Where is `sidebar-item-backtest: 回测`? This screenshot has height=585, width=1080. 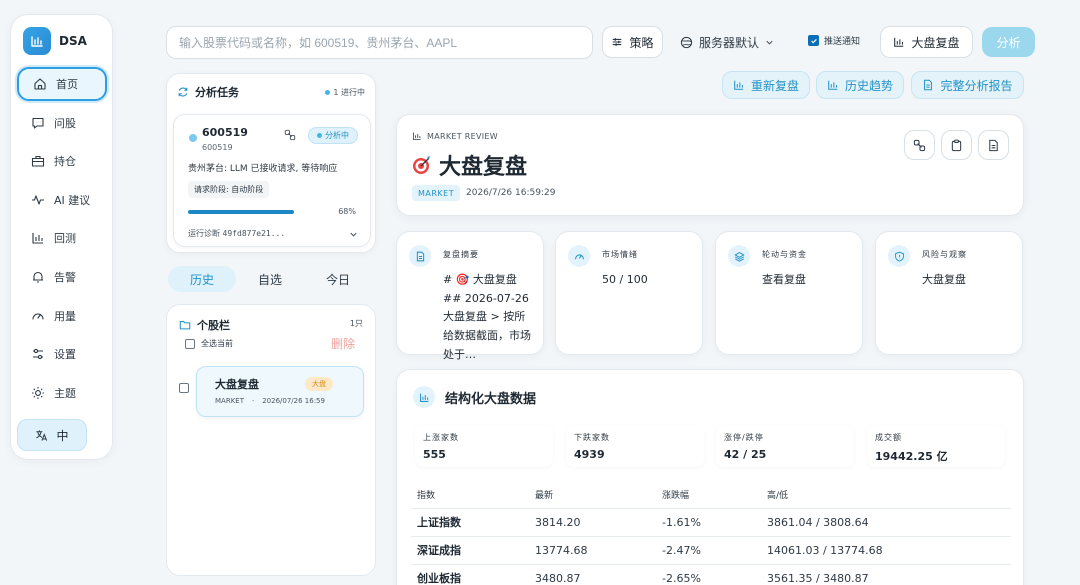 sidebar-item-backtest: 回测 is located at coordinates (62, 238).